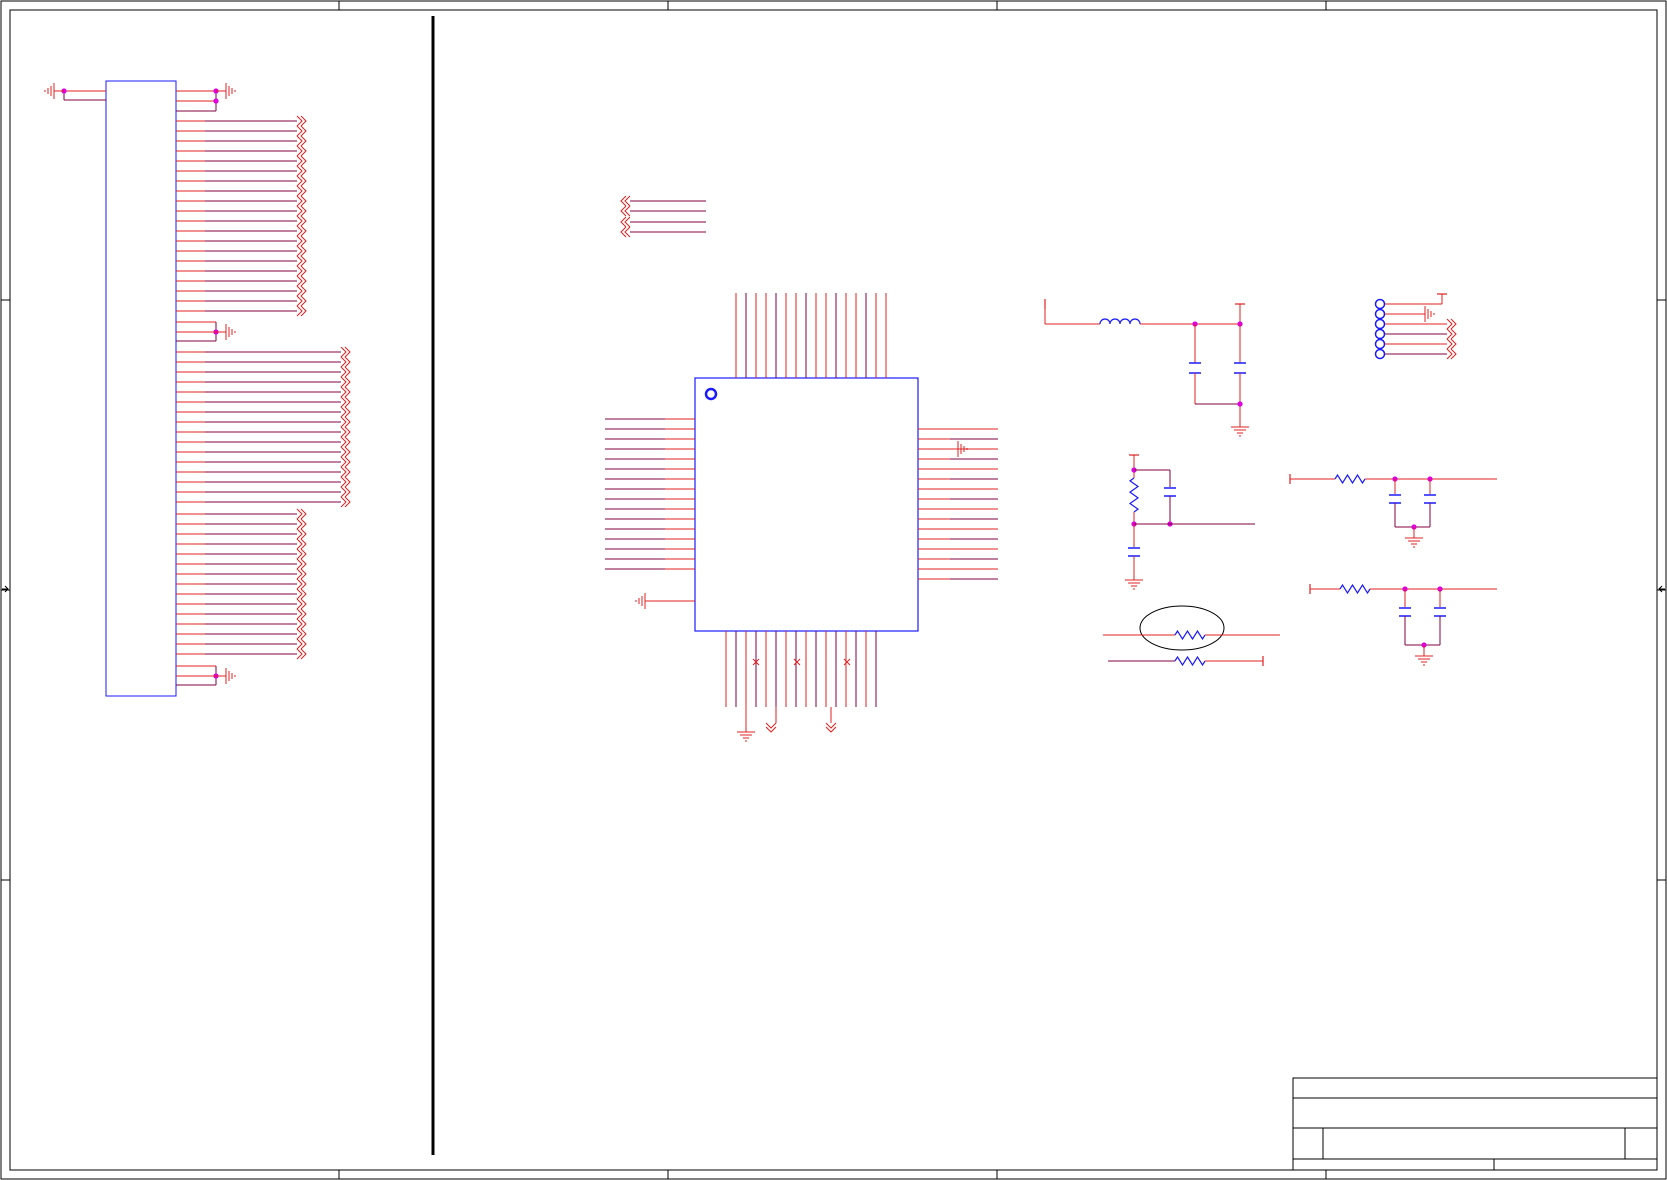  I want to click on series-resistors, so click(1191, 636).